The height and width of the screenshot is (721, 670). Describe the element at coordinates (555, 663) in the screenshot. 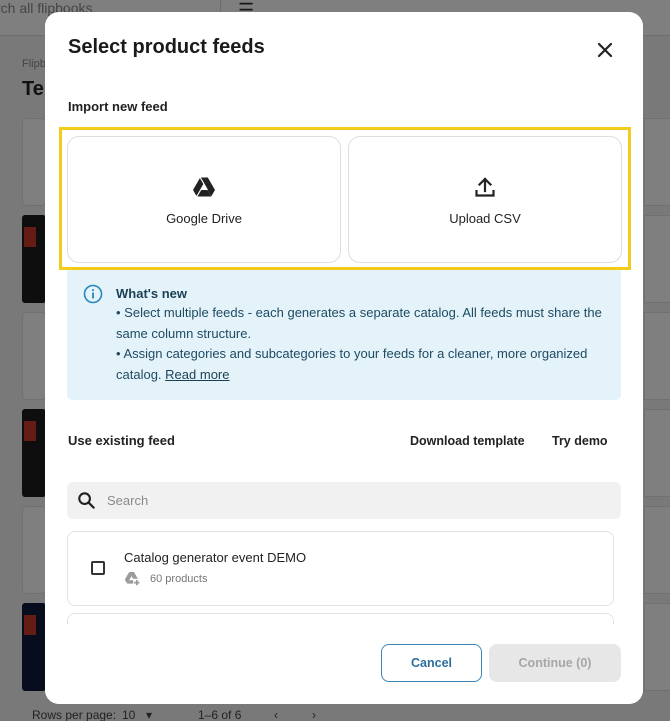

I see `continue-button: Continue (0)` at that location.